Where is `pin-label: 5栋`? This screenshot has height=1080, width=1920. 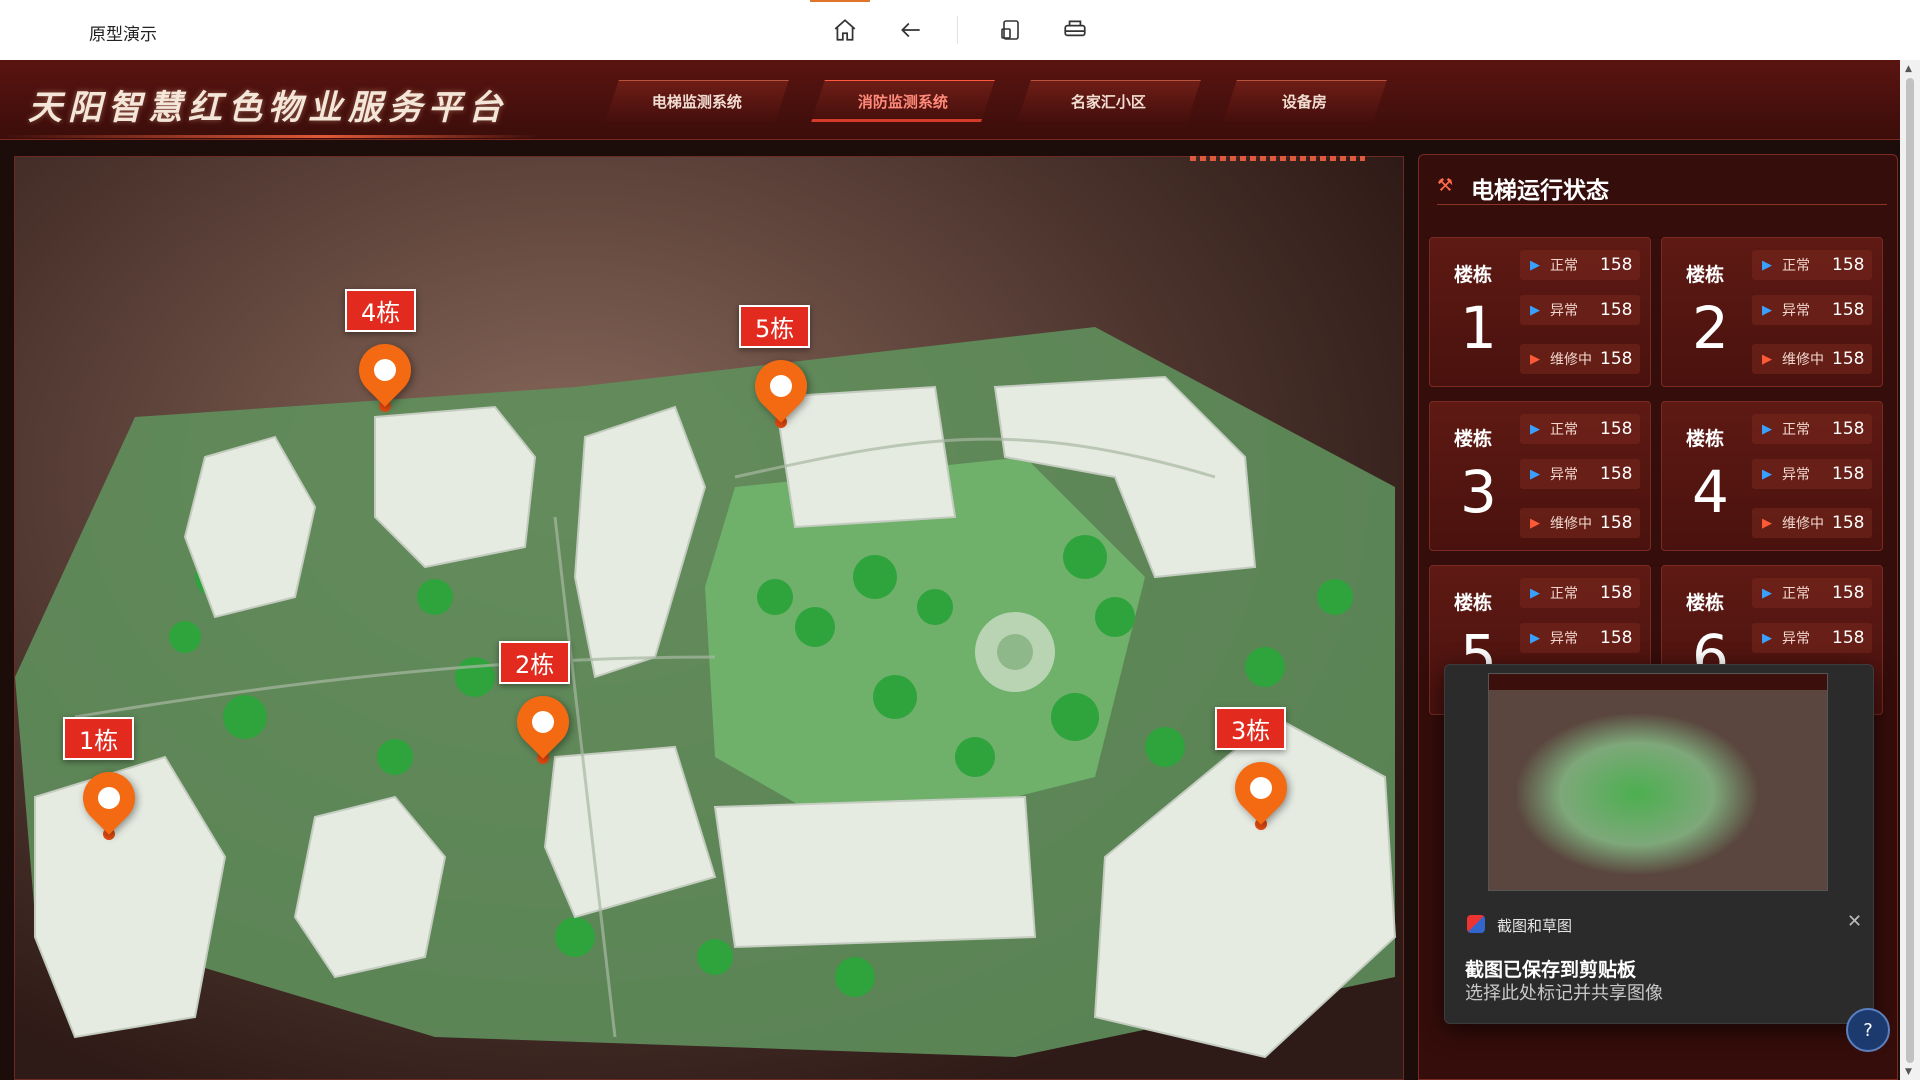
pin-label: 5栋 is located at coordinates (775, 326).